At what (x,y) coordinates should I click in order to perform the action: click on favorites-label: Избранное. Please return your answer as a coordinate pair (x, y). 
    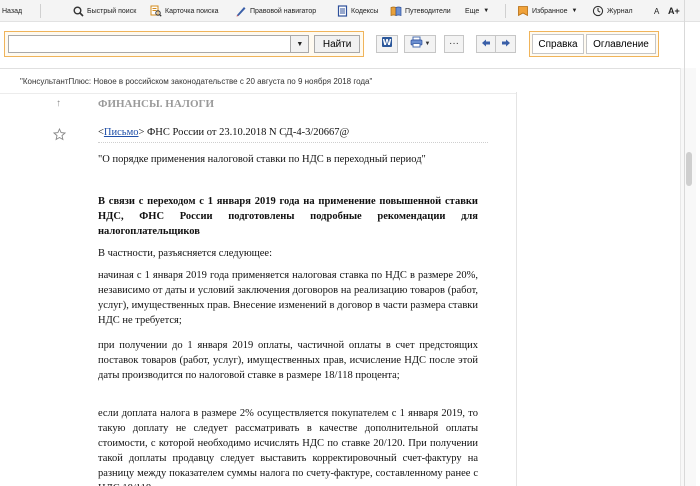
    Looking at the image, I should click on (550, 11).